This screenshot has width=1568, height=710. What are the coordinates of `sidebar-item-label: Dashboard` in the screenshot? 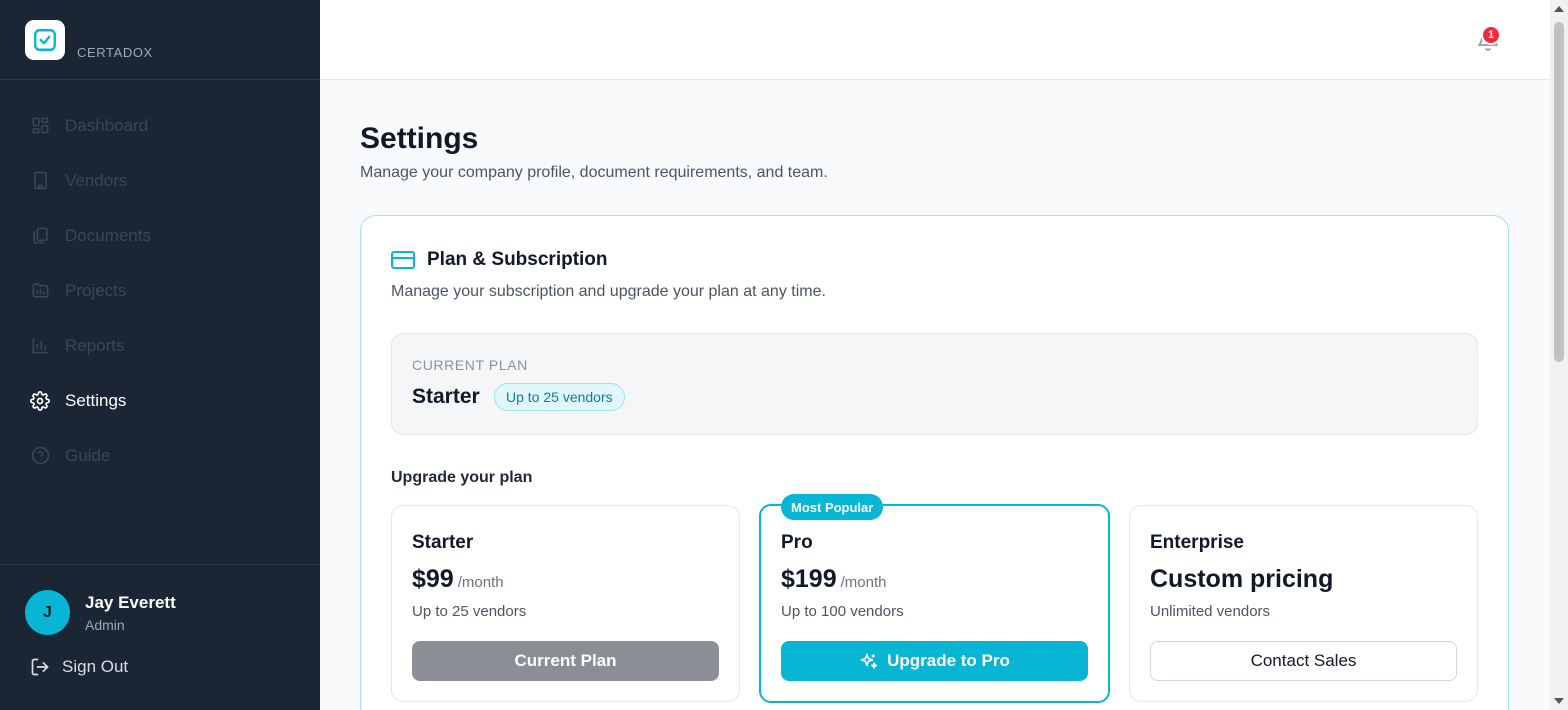 It's located at (107, 125).